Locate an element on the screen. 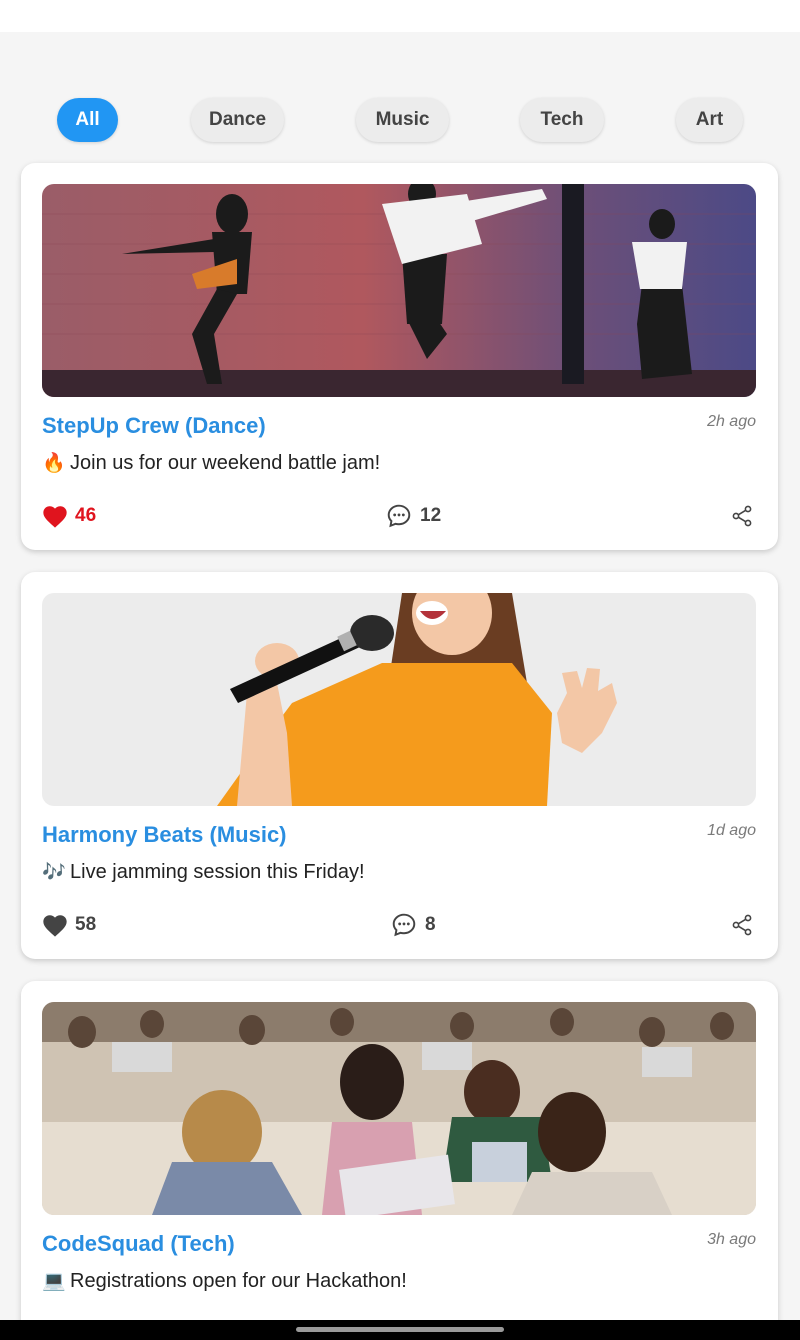 This screenshot has height=1340, width=800. post-timestamp: 2h ago is located at coordinates (731, 421).